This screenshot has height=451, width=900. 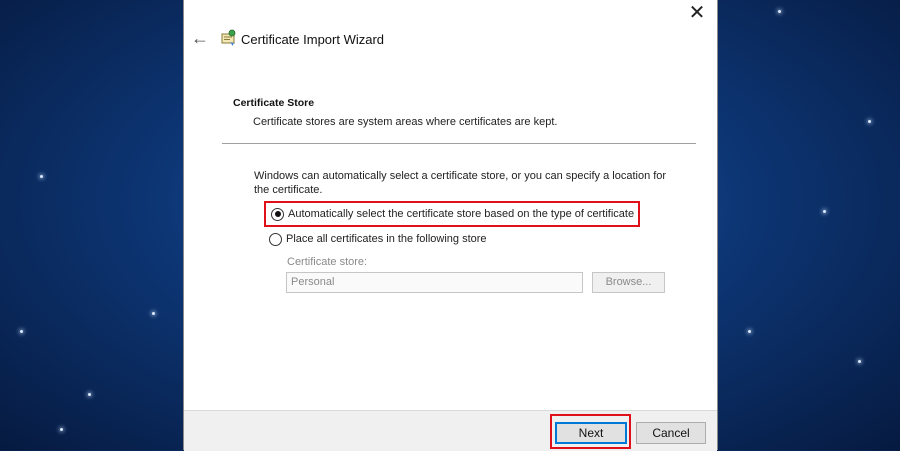 I want to click on back-arrow-icon: ←, so click(x=200, y=38).